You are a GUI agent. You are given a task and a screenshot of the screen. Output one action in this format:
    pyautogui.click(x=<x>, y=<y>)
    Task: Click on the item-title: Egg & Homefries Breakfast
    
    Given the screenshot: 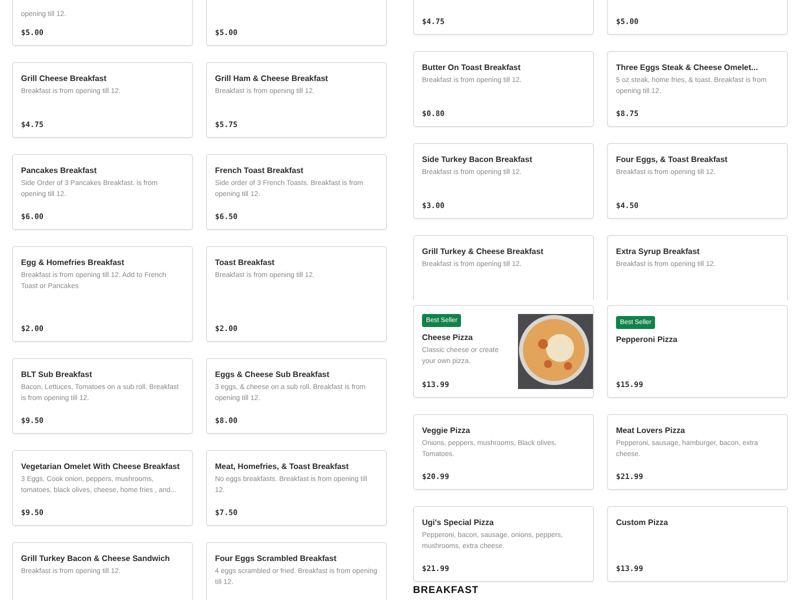 What is the action you would take?
    pyautogui.click(x=72, y=262)
    